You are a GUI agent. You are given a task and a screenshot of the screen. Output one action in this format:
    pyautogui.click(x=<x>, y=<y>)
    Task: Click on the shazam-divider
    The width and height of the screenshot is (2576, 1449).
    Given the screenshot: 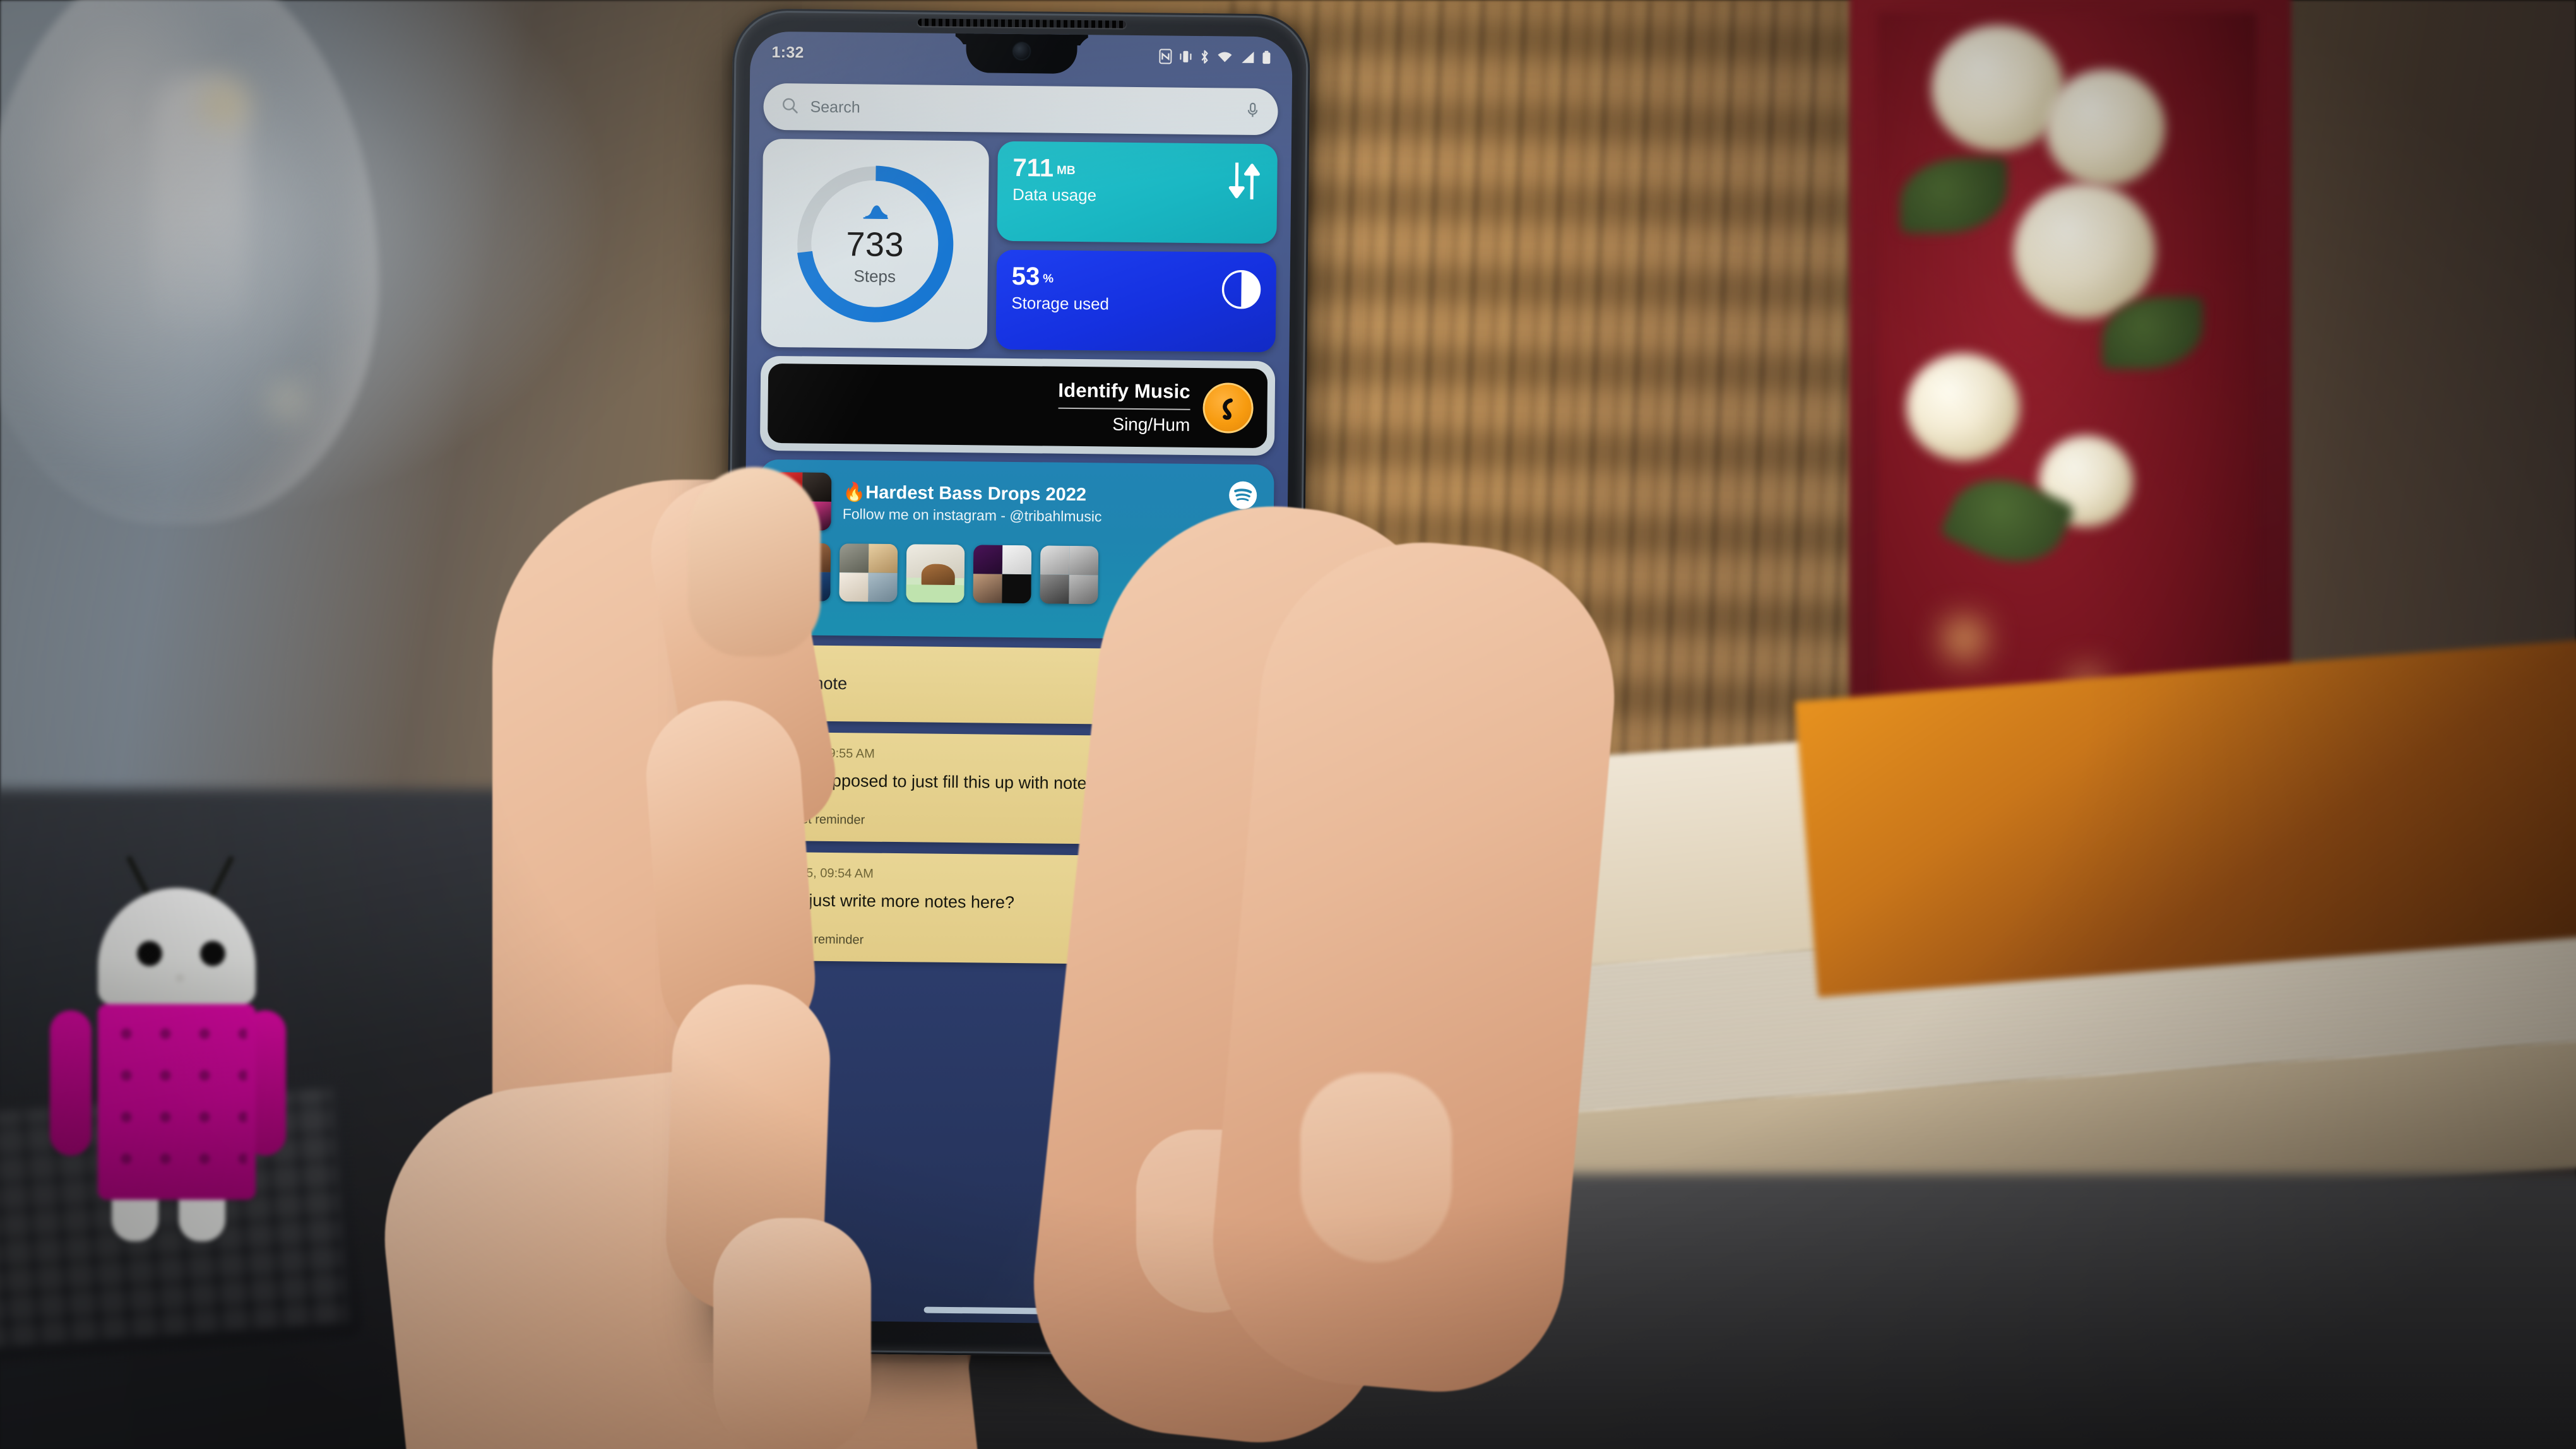 What is the action you would take?
    pyautogui.click(x=1124, y=408)
    